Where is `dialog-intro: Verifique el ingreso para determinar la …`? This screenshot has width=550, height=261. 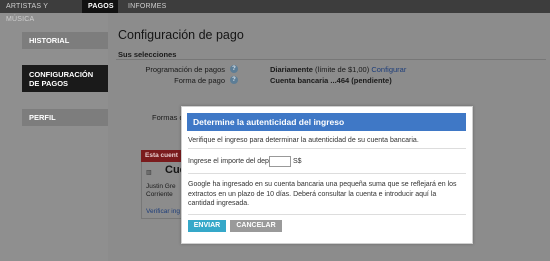 dialog-intro: Verifique el ingreso para determinar la … is located at coordinates (303, 140).